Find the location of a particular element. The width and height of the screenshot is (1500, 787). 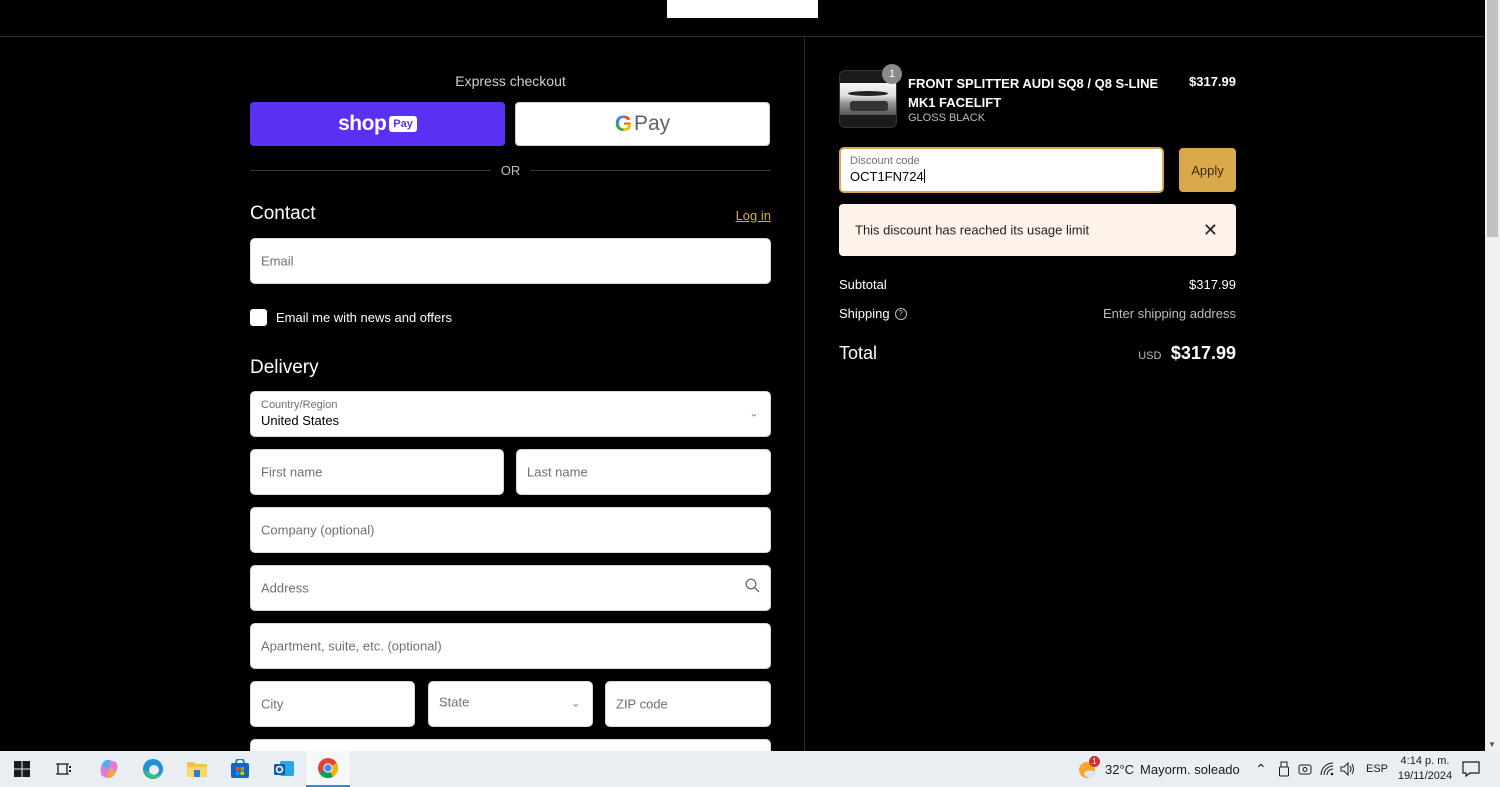

discount-code-field: Discount code OCT1FN724 is located at coordinates (1001, 170).